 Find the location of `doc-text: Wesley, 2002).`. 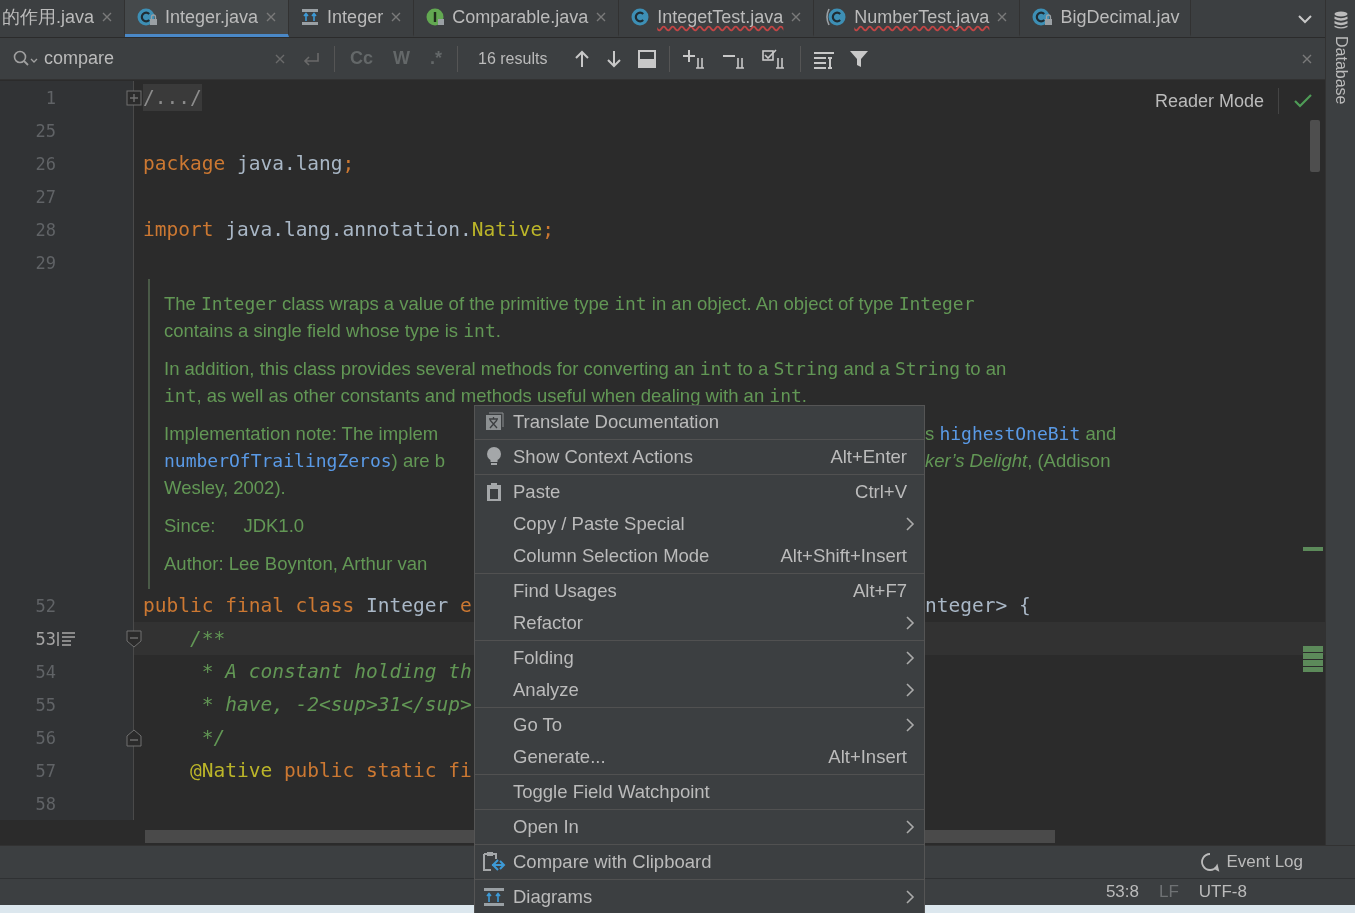

doc-text: Wesley, 2002). is located at coordinates (225, 488).